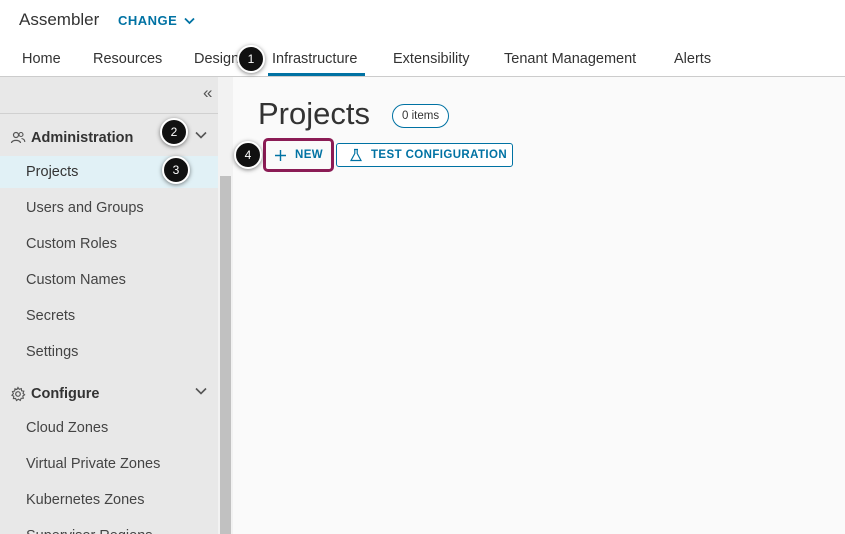 The height and width of the screenshot is (534, 845). I want to click on step-callout-2: 2, so click(174, 132).